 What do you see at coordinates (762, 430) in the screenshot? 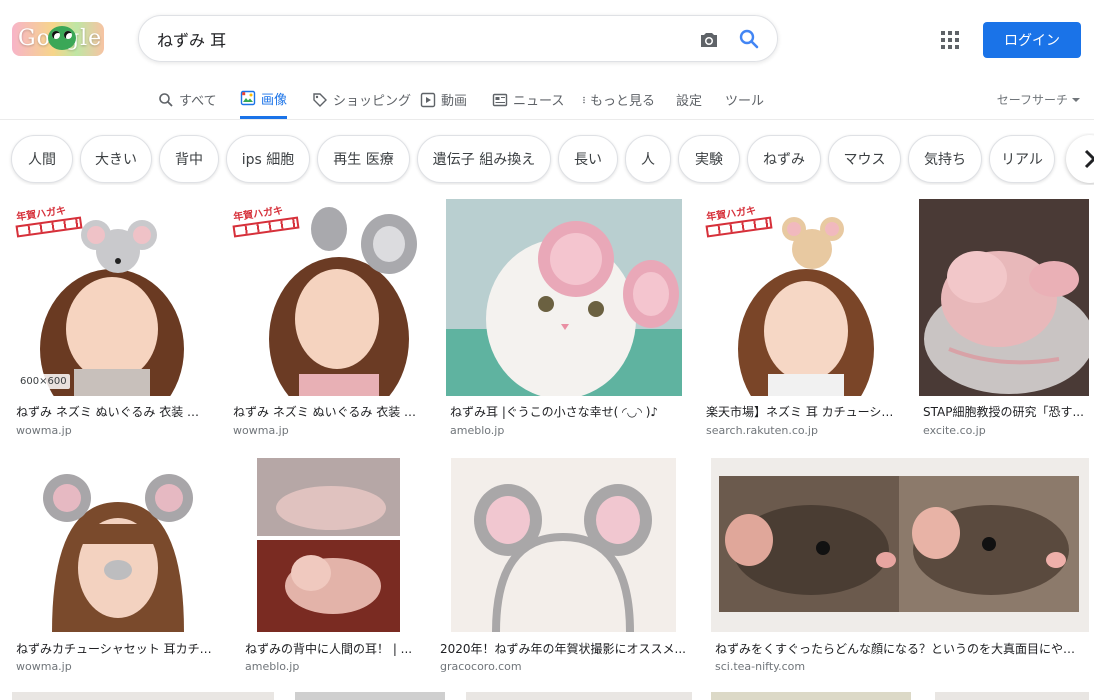
I see `result-source: search.rakuten.co.jp` at bounding box center [762, 430].